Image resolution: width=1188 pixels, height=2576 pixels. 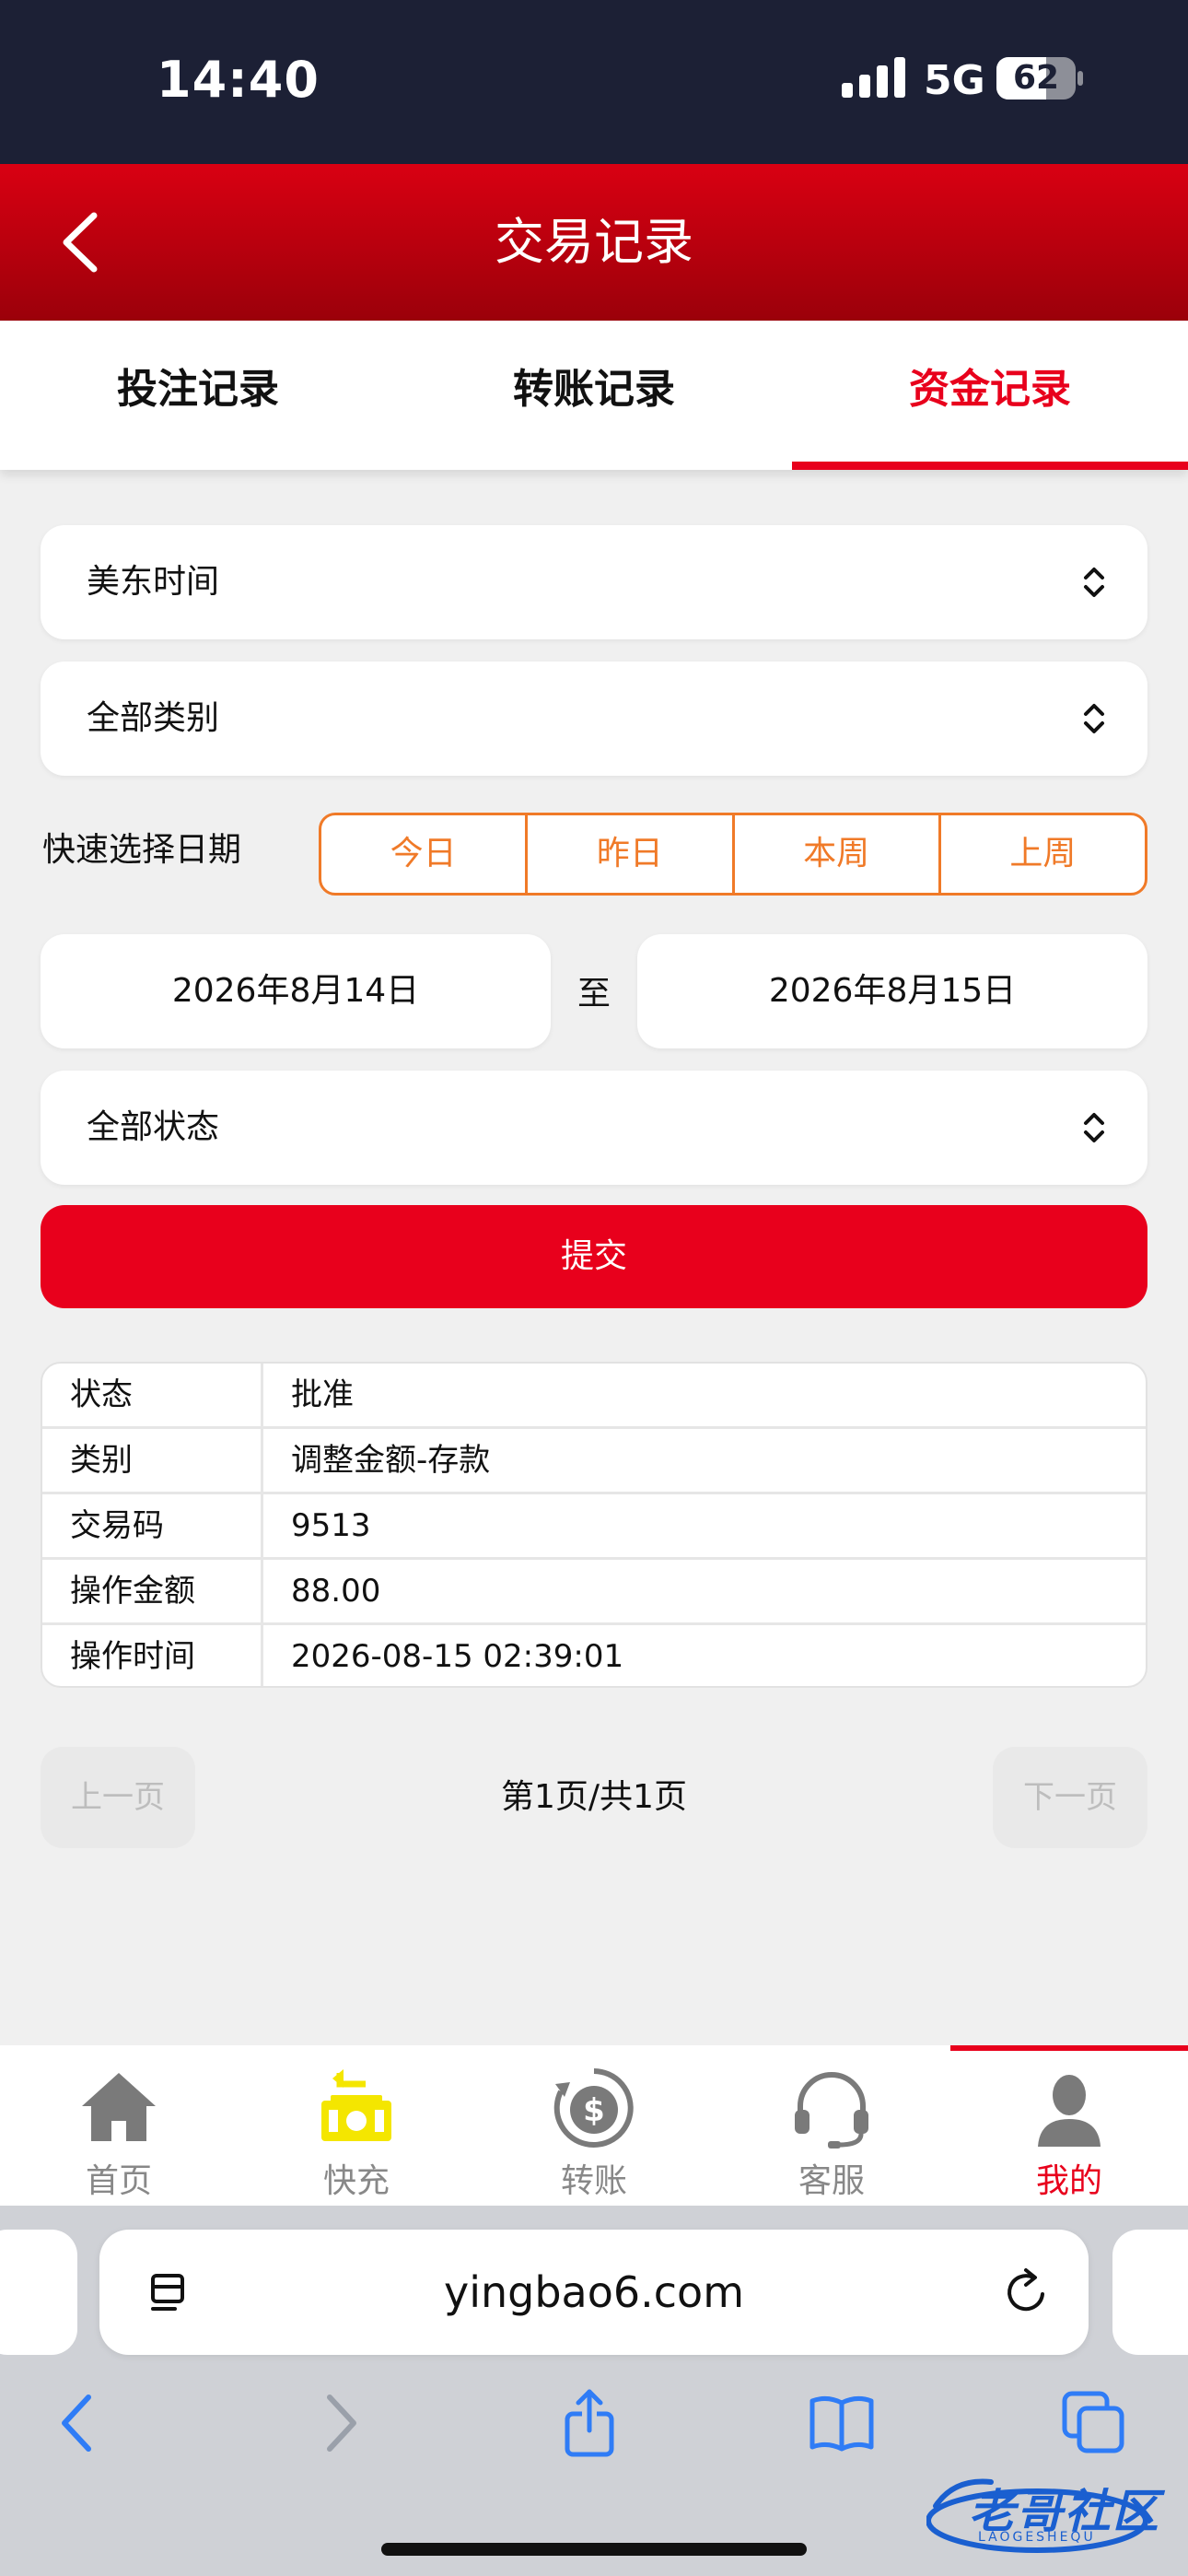 What do you see at coordinates (594, 1461) in the screenshot?
I see `table-row: 类别 调整金额-存款` at bounding box center [594, 1461].